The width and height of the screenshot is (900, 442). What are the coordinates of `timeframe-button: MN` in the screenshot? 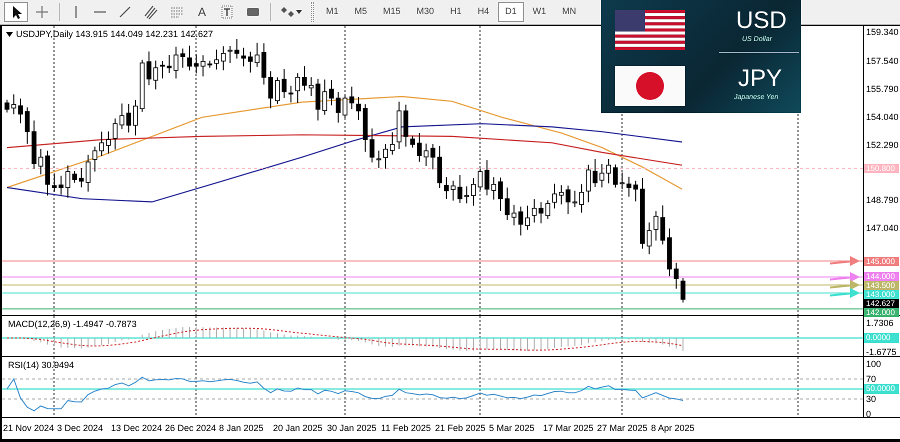 It's located at (569, 12).